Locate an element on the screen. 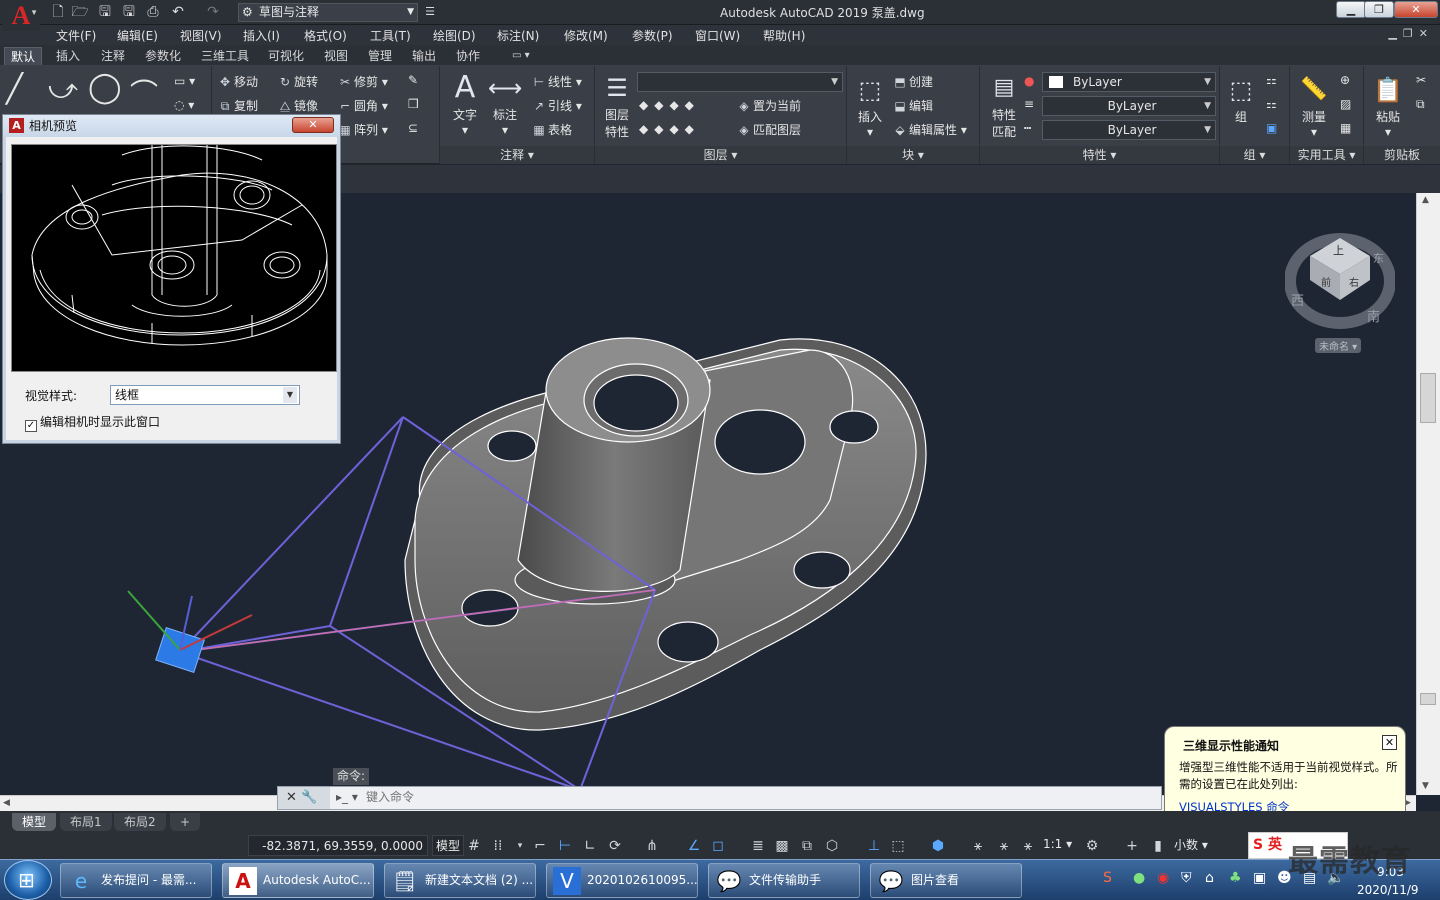 The image size is (1440, 900). scroll-up-icon: ▲ is located at coordinates (1425, 200).